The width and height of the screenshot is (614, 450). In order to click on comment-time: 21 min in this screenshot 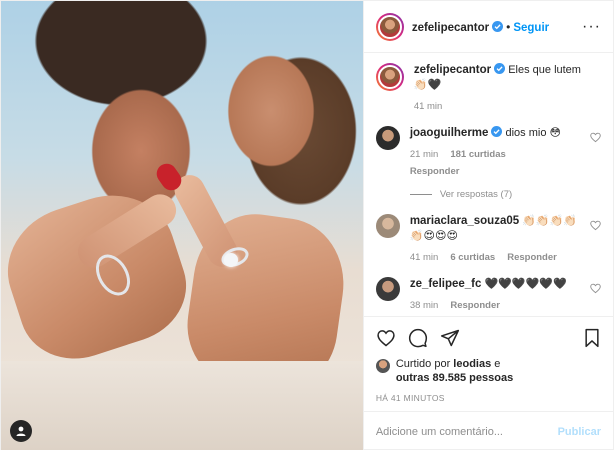, I will do `click(424, 154)`.